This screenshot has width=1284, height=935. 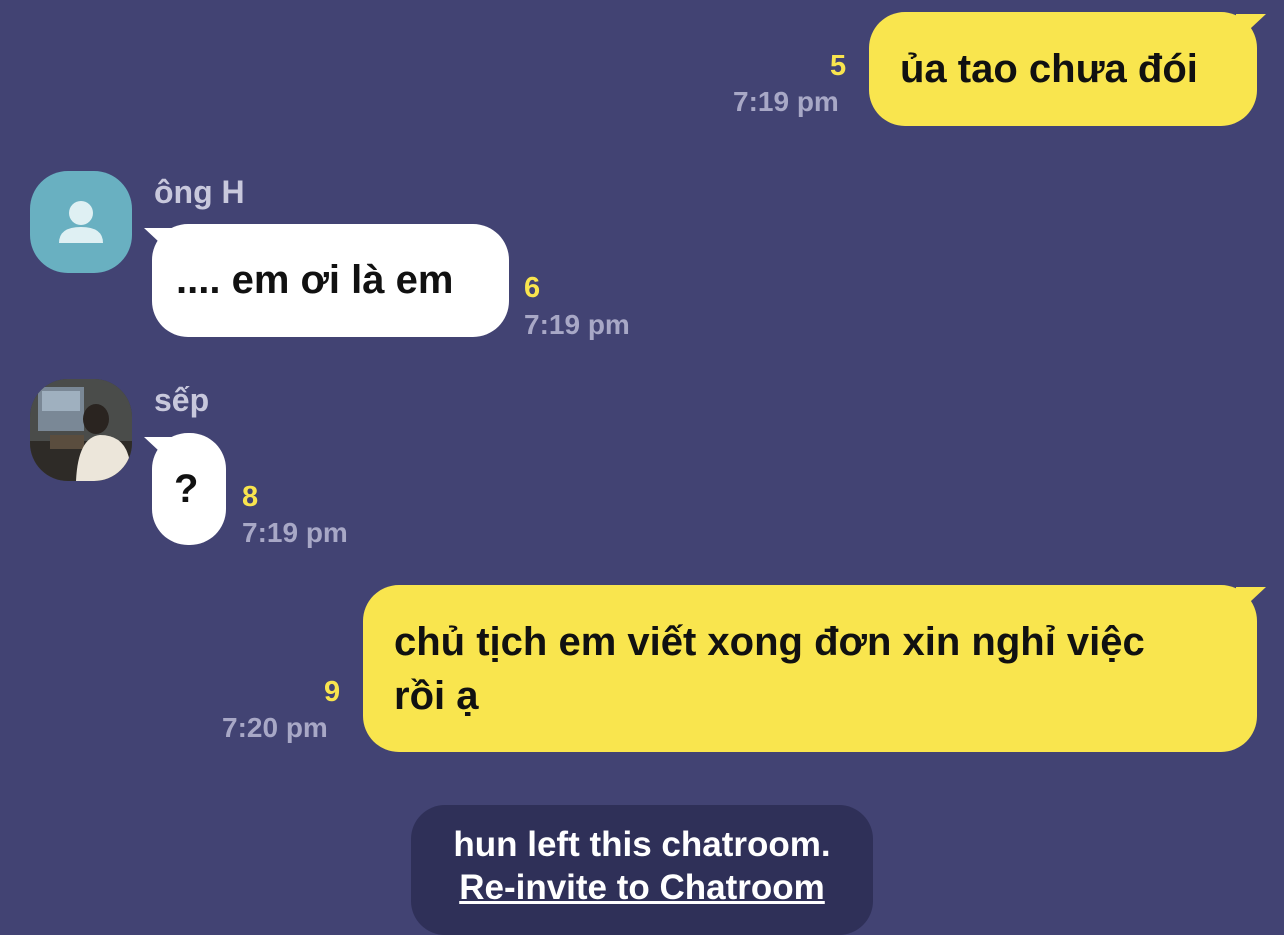 What do you see at coordinates (532, 288) in the screenshot?
I see `unread-count: 6` at bounding box center [532, 288].